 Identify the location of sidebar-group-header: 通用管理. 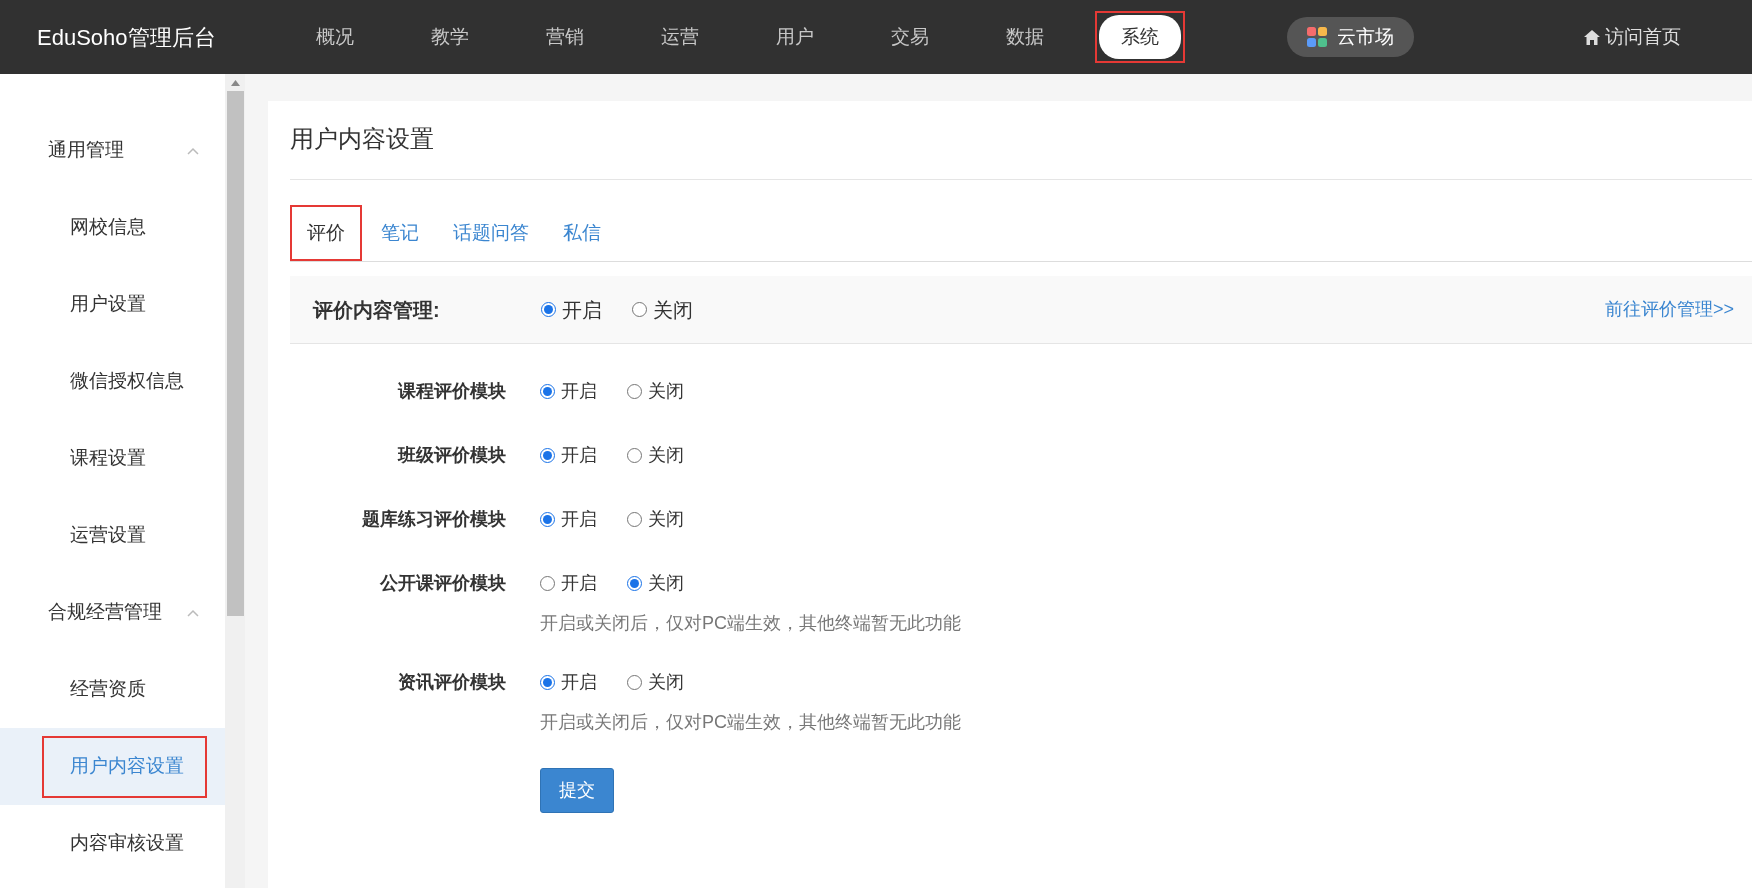
(112, 150).